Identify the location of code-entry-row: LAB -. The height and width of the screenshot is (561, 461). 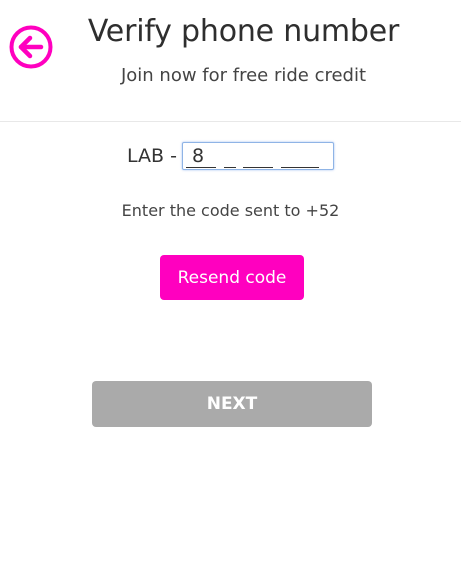
(230, 156).